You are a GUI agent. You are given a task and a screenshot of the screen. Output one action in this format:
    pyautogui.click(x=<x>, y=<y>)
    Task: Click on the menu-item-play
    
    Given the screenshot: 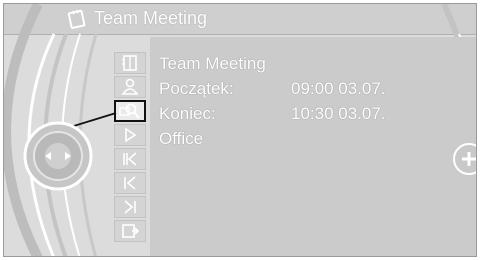 What is the action you would take?
    pyautogui.click(x=130, y=135)
    